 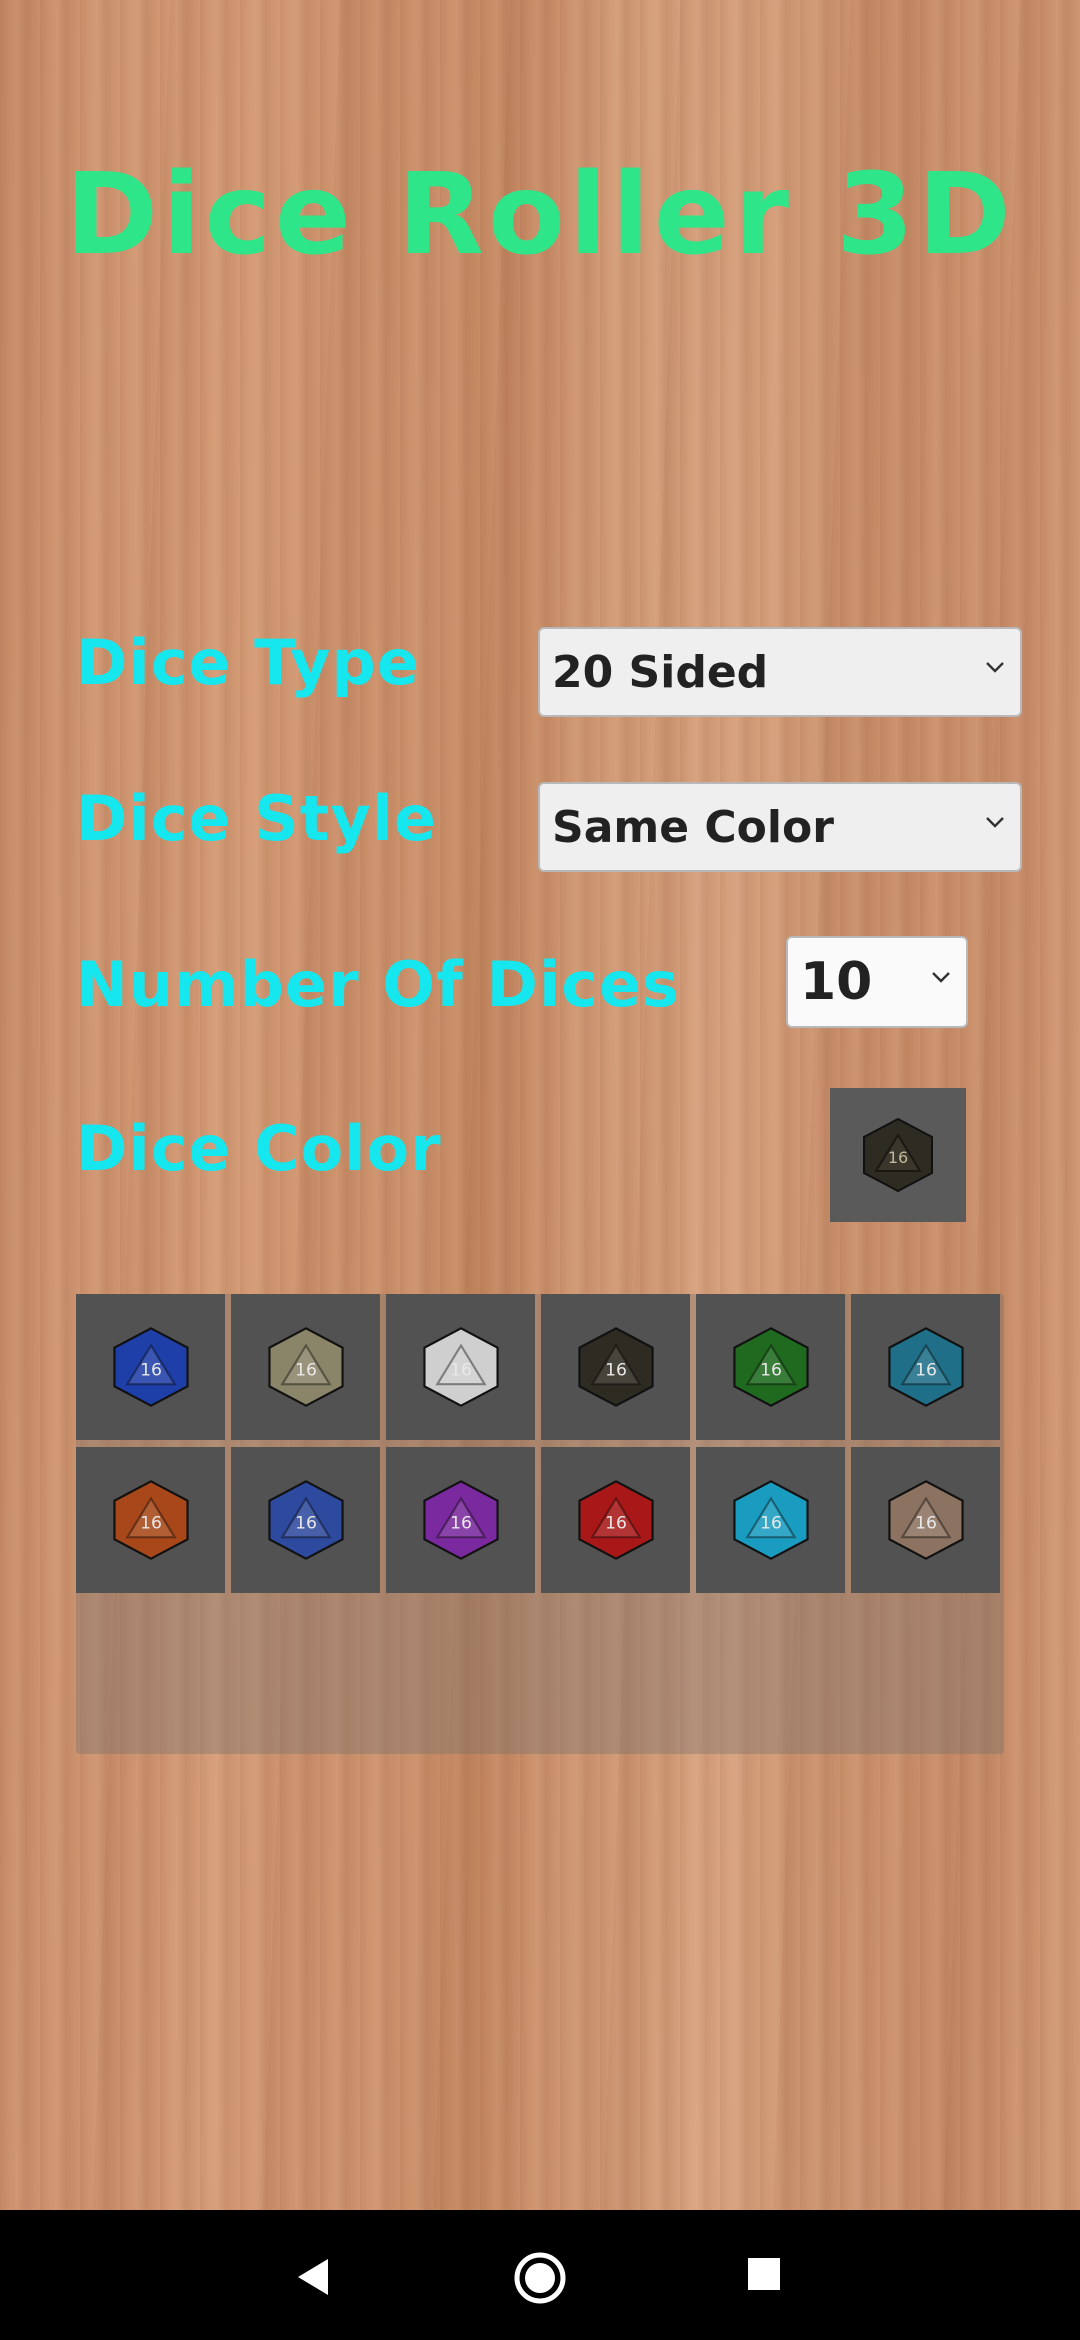 I want to click on dice-style-label: Dice Style, so click(x=257, y=818).